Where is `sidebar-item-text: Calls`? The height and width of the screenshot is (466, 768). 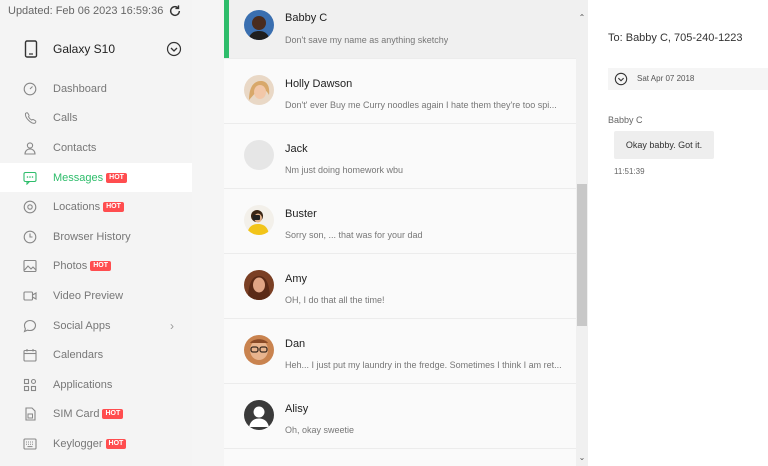
sidebar-item-text: Calls is located at coordinates (65, 118).